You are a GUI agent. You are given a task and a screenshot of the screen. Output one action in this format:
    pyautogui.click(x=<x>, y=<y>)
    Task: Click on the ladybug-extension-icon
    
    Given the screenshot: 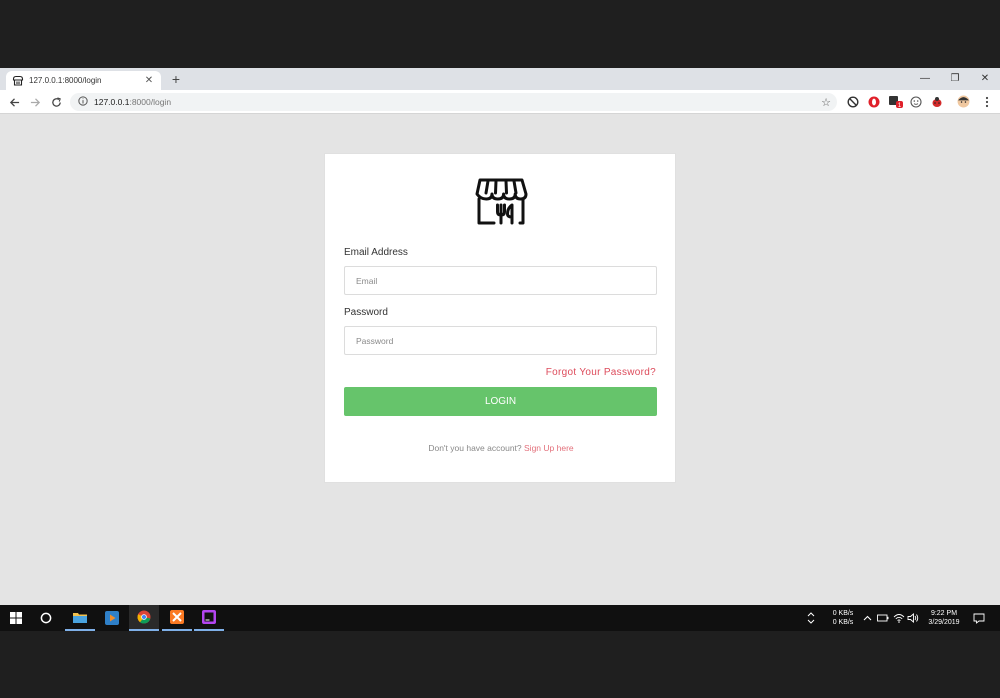 What is the action you would take?
    pyautogui.click(x=936, y=101)
    